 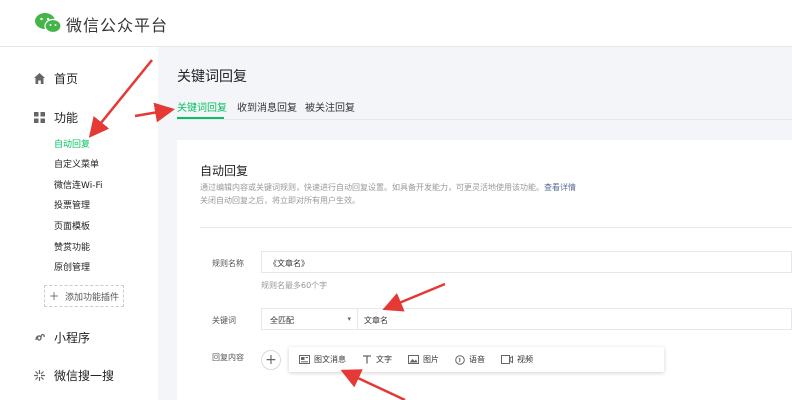 What do you see at coordinates (72, 266) in the screenshot?
I see `sidebar-subitem-original: 原创管理` at bounding box center [72, 266].